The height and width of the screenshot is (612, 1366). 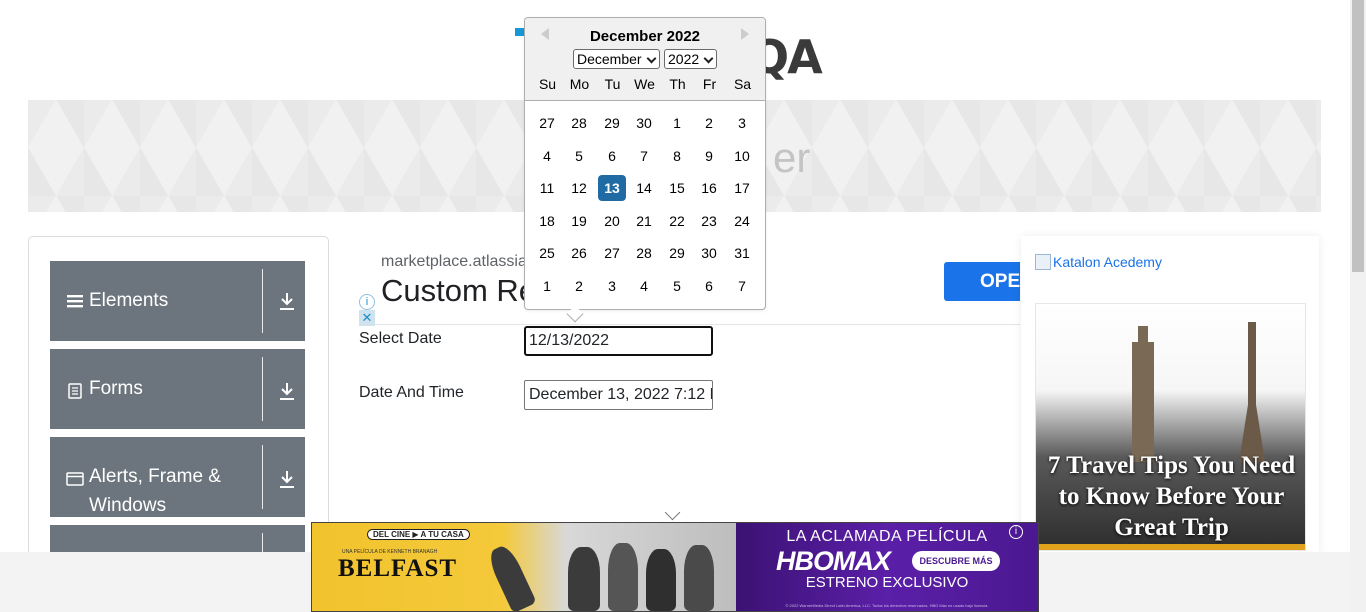 I want to click on calendar-day: 26, so click(x=579, y=253).